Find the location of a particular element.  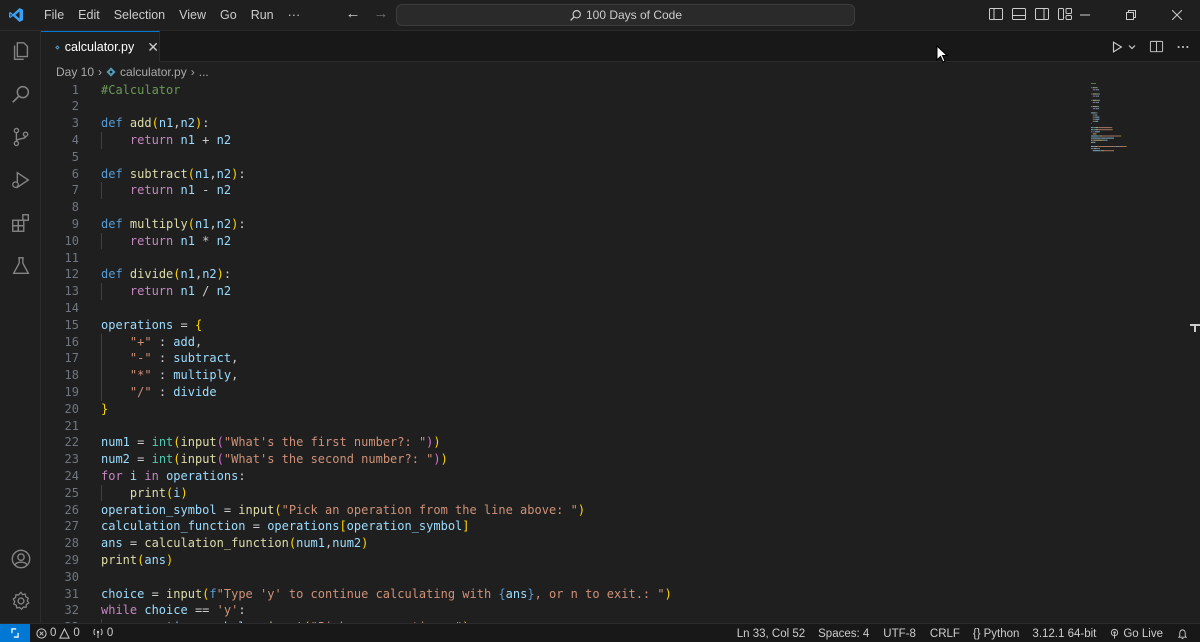

run-python-file-icon is located at coordinates (1117, 47).